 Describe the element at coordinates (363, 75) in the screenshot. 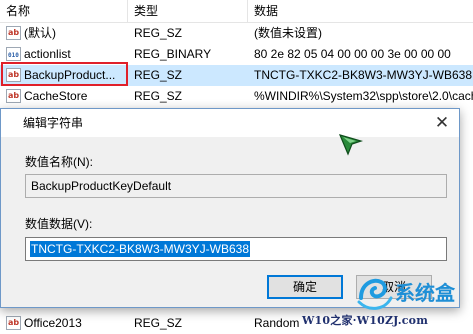

I see `row-data: TNCTG-TXKC2-BK8W3-MW3YJ-WB638` at that location.